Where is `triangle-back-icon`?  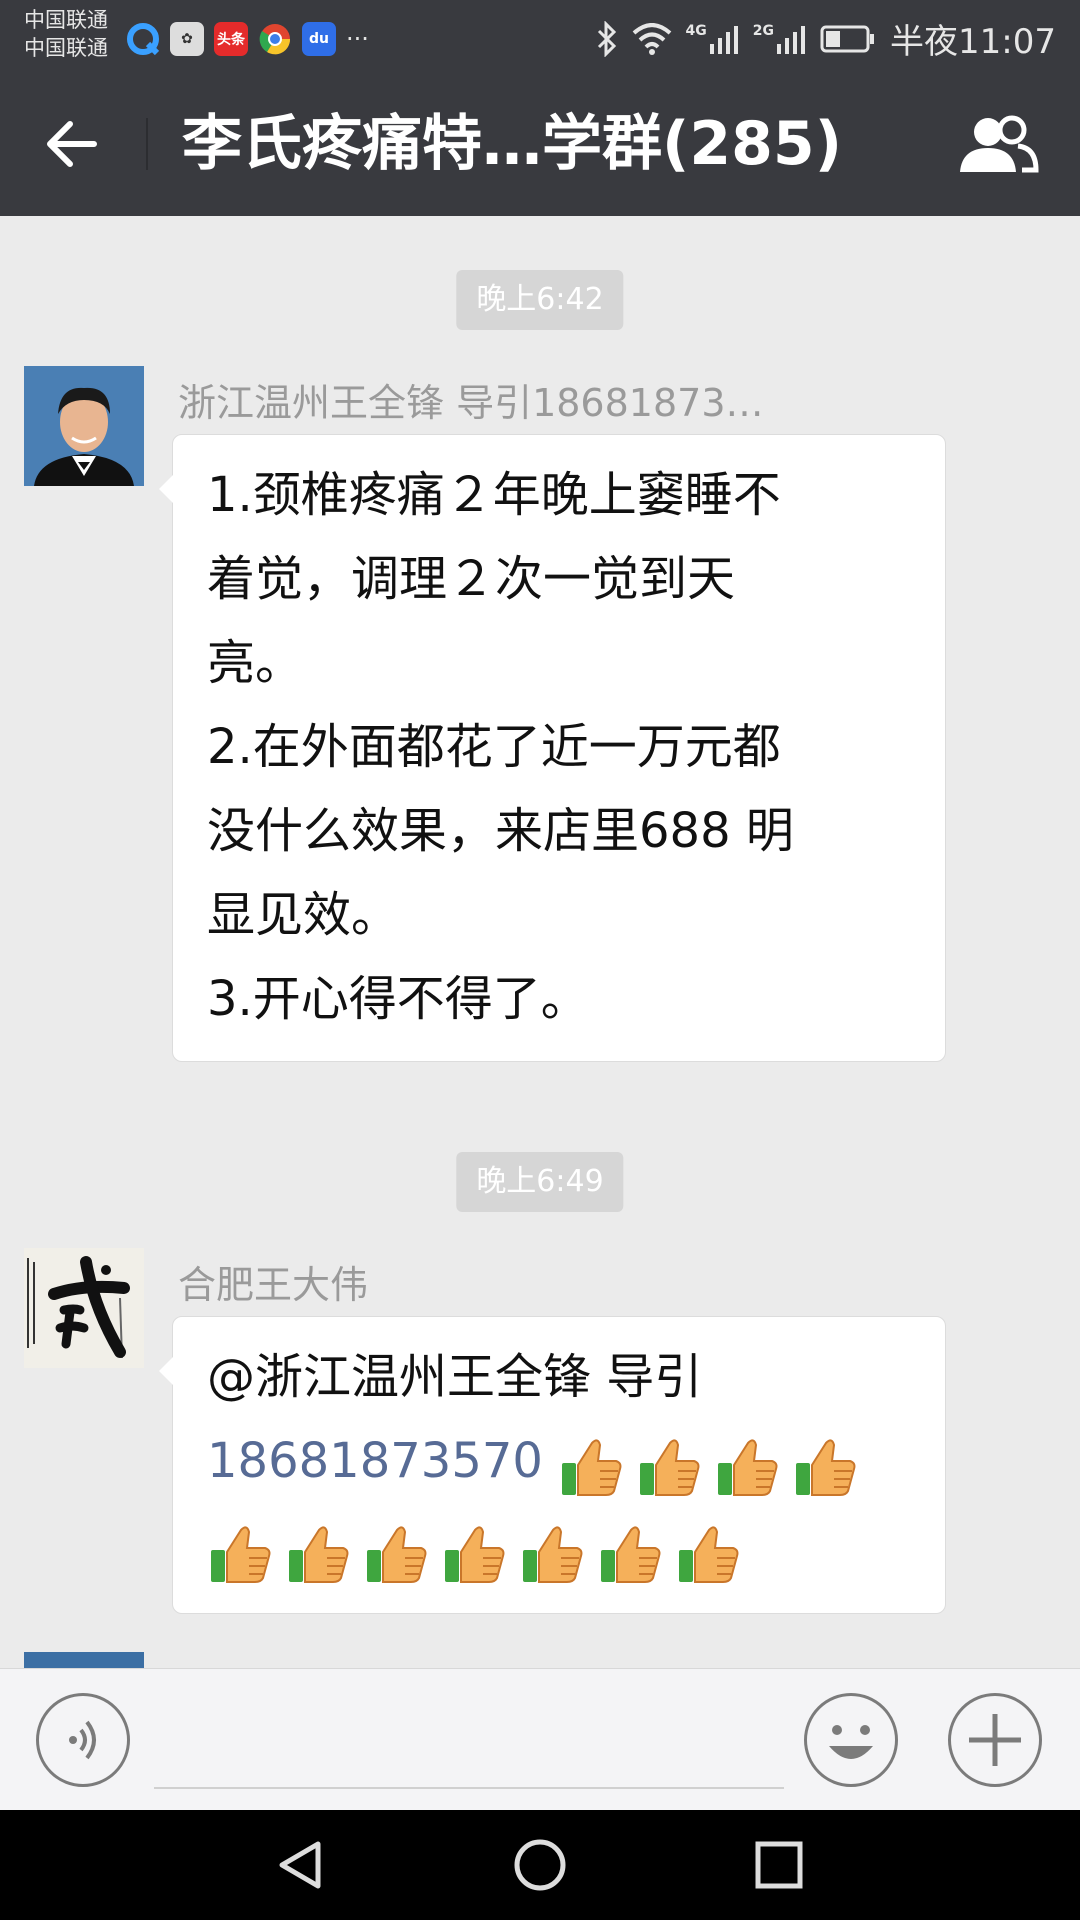 triangle-back-icon is located at coordinates (300, 1865).